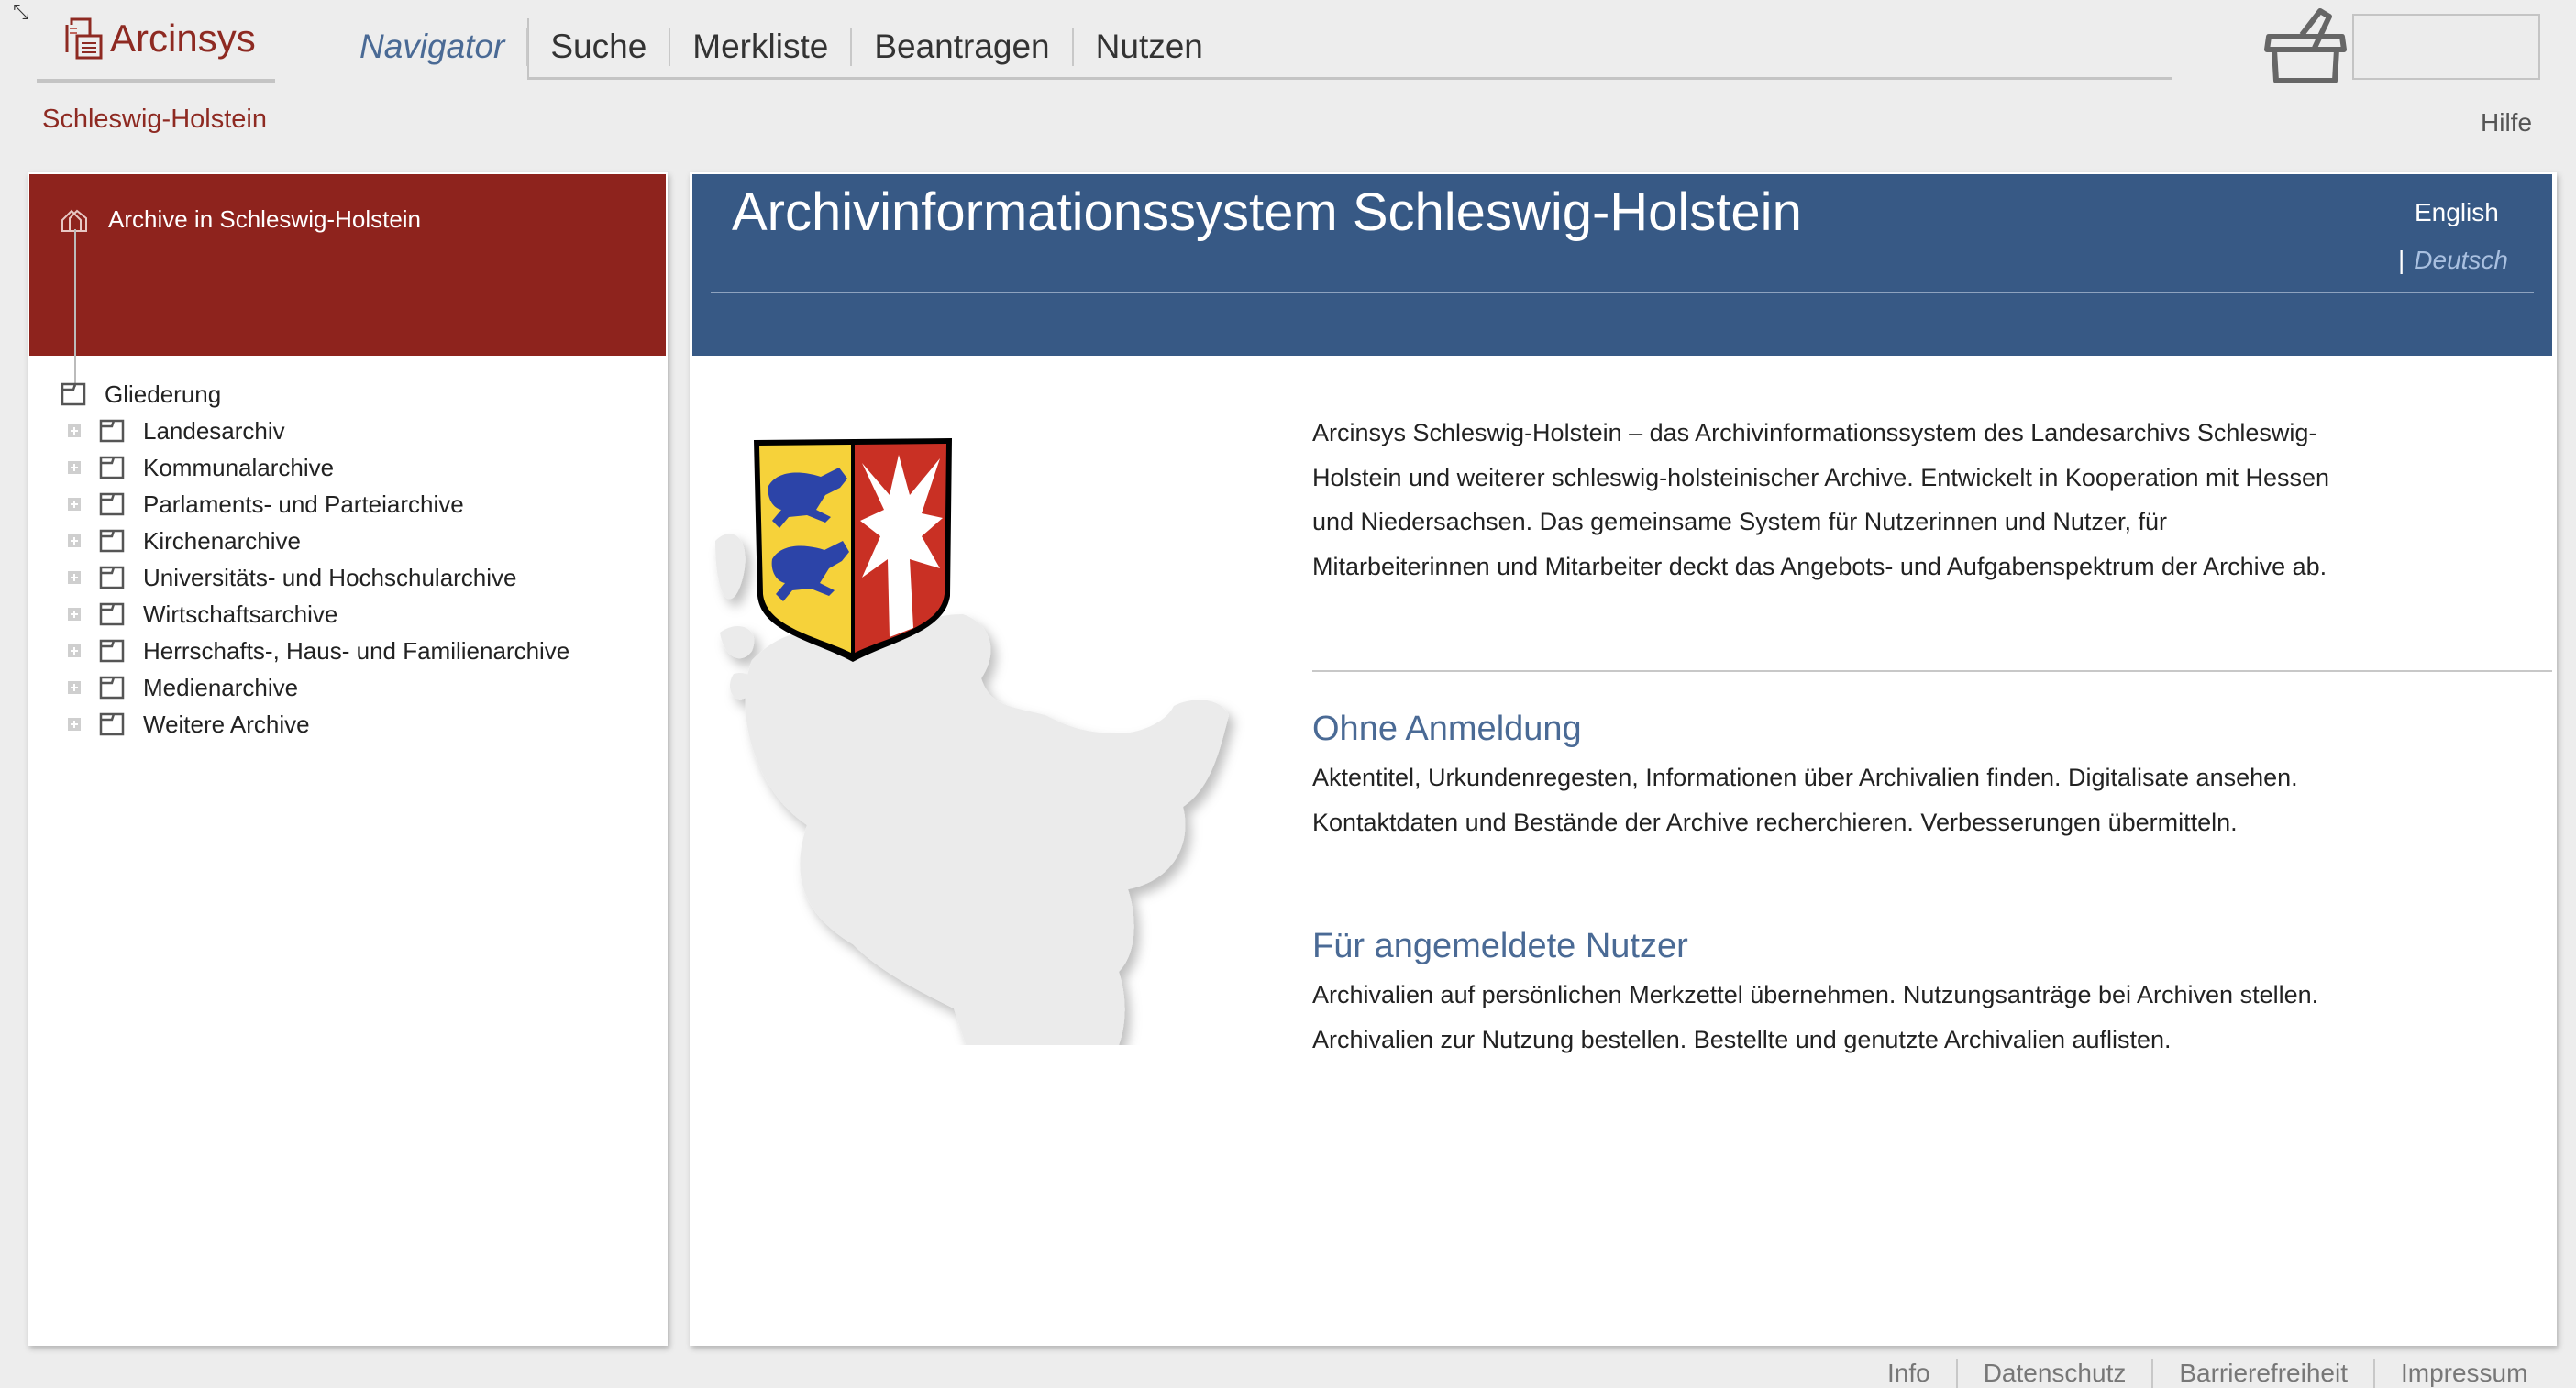  What do you see at coordinates (2305, 45) in the screenshot?
I see `basket-icon` at bounding box center [2305, 45].